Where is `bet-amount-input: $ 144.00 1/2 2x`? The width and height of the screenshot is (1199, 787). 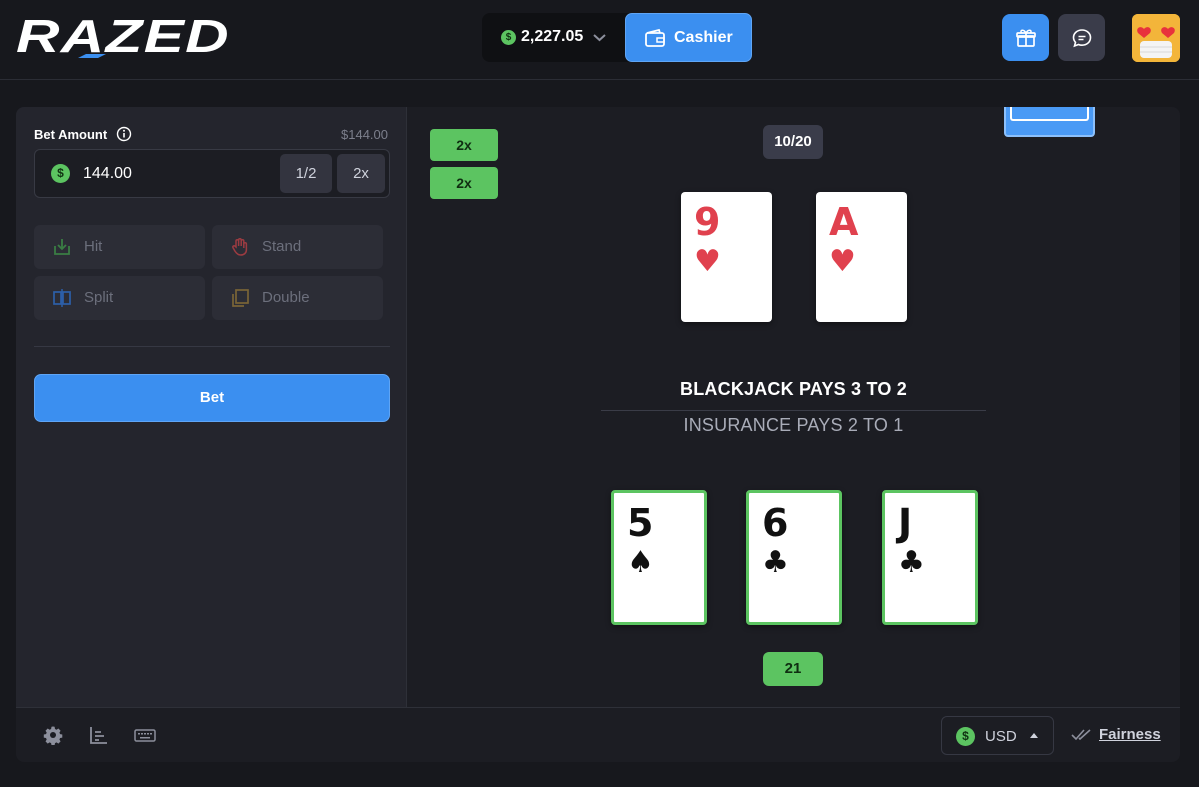
bet-amount-input: $ 144.00 1/2 2x is located at coordinates (212, 173).